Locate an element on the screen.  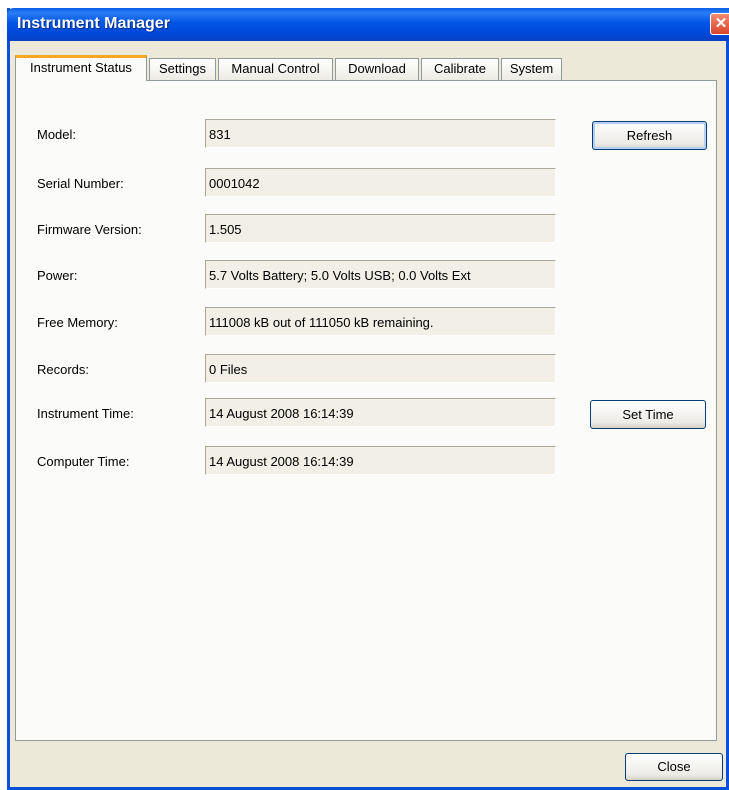
close-button: Close is located at coordinates (674, 767).